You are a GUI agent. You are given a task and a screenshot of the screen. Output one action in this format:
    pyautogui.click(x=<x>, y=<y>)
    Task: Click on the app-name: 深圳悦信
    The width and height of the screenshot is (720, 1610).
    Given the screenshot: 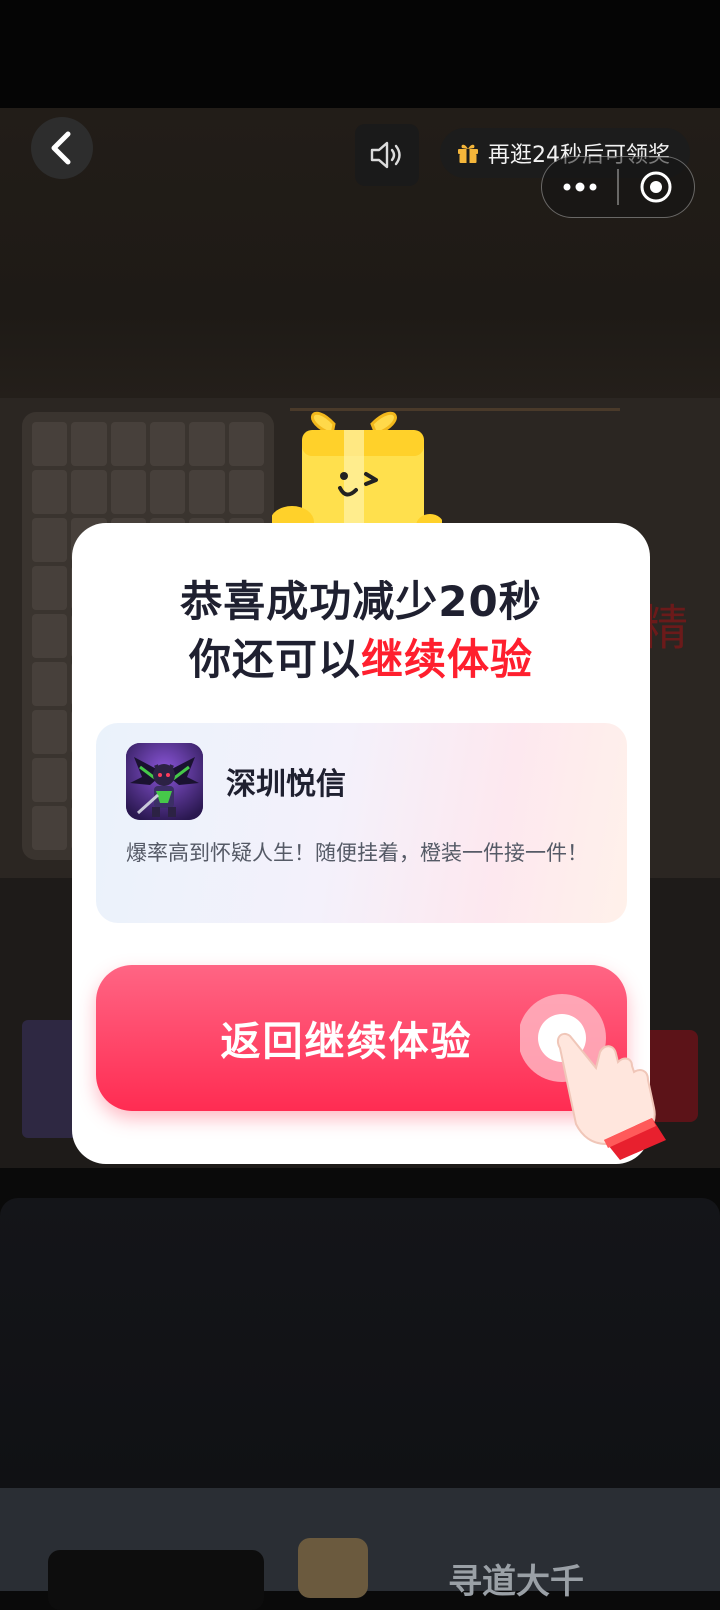 What is the action you would take?
    pyautogui.click(x=286, y=784)
    